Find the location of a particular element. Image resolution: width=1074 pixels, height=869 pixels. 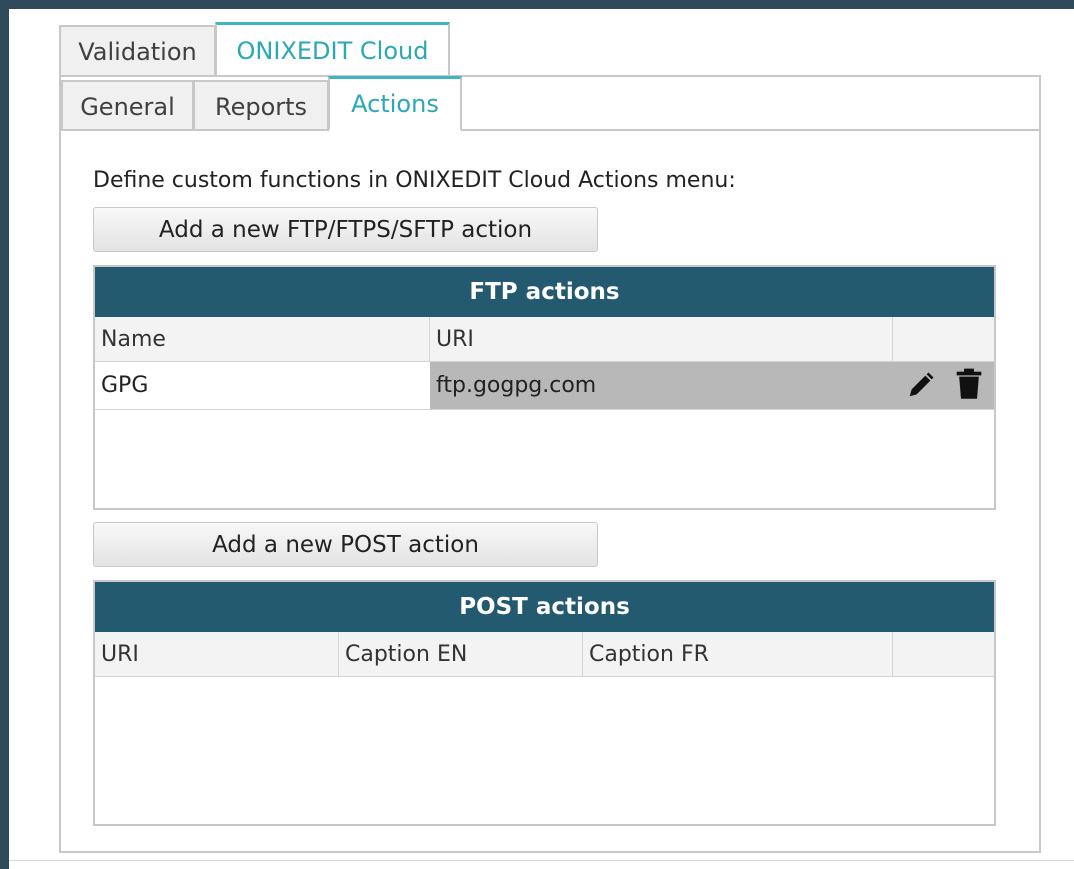

ftp-actions-title: FTP actions is located at coordinates (544, 292).